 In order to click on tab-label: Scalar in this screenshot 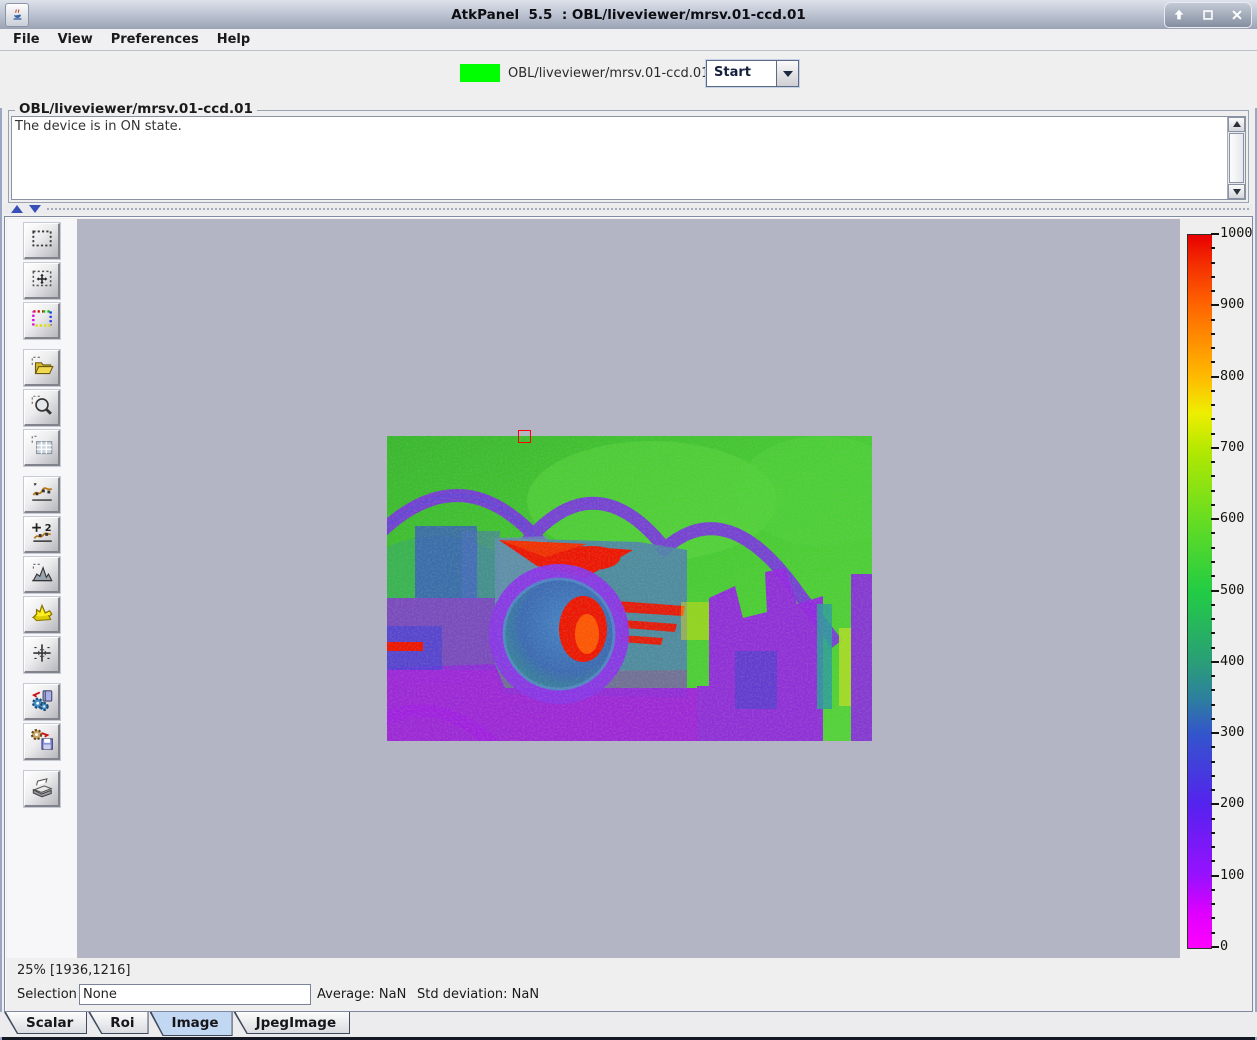, I will do `click(50, 1023)`.